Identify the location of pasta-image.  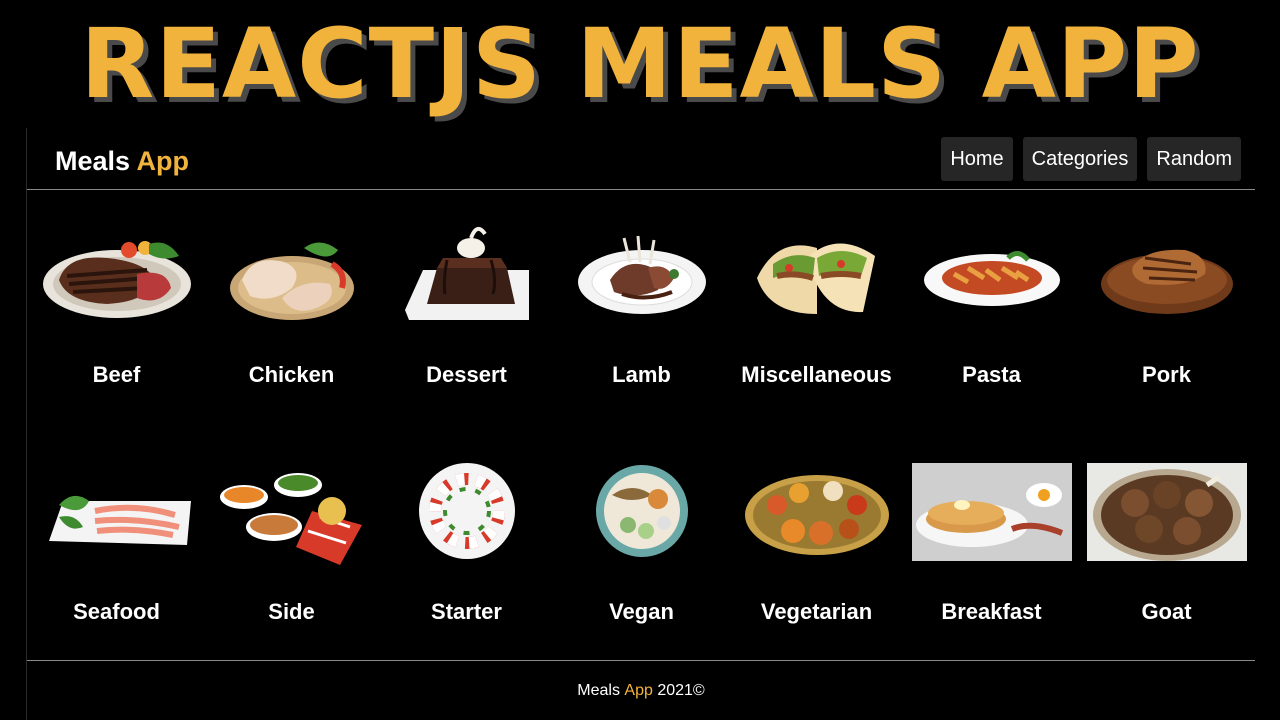
(991, 278).